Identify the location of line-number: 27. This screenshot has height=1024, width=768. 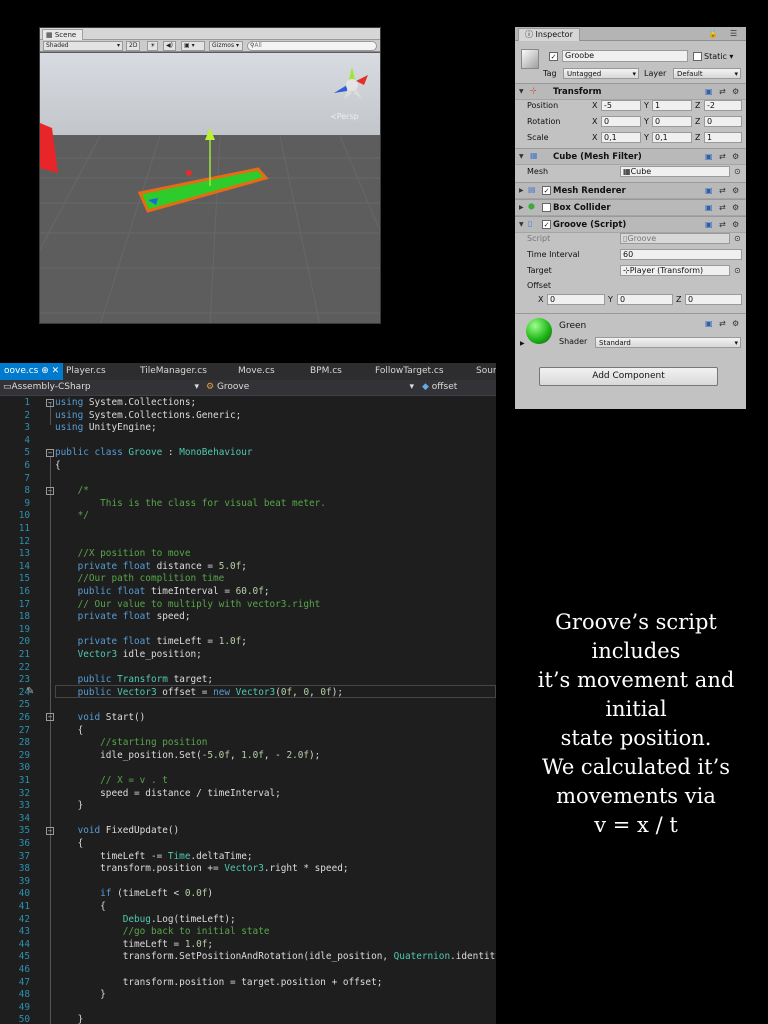
(24, 730).